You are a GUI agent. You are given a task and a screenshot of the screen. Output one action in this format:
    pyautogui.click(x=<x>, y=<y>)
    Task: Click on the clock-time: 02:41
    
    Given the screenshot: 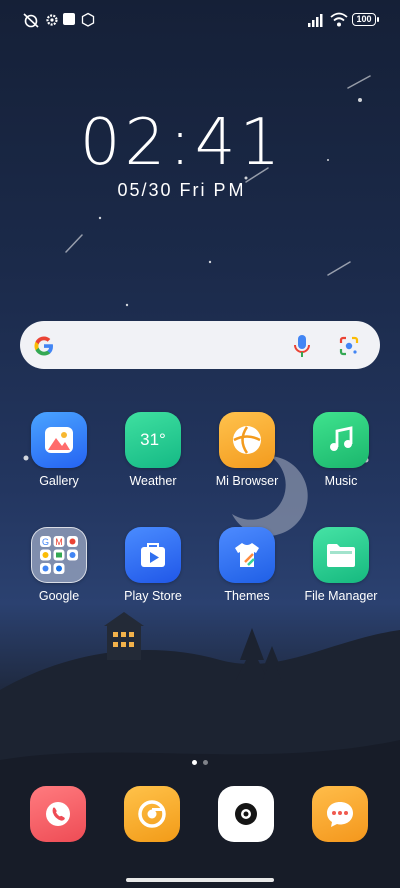 What is the action you would take?
    pyautogui.click(x=182, y=143)
    